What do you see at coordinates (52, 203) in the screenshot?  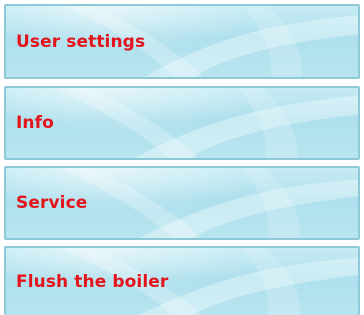 I see `menu-item-label: Service` at bounding box center [52, 203].